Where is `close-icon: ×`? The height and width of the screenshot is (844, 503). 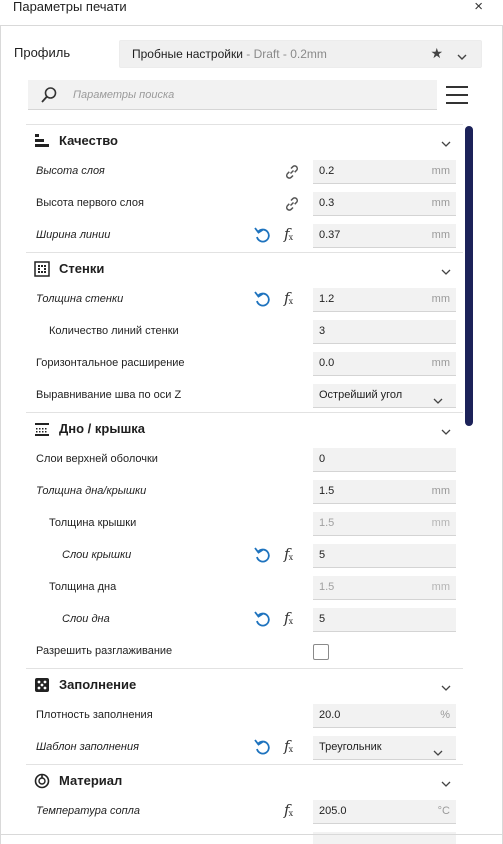
close-icon: × is located at coordinates (478, 7).